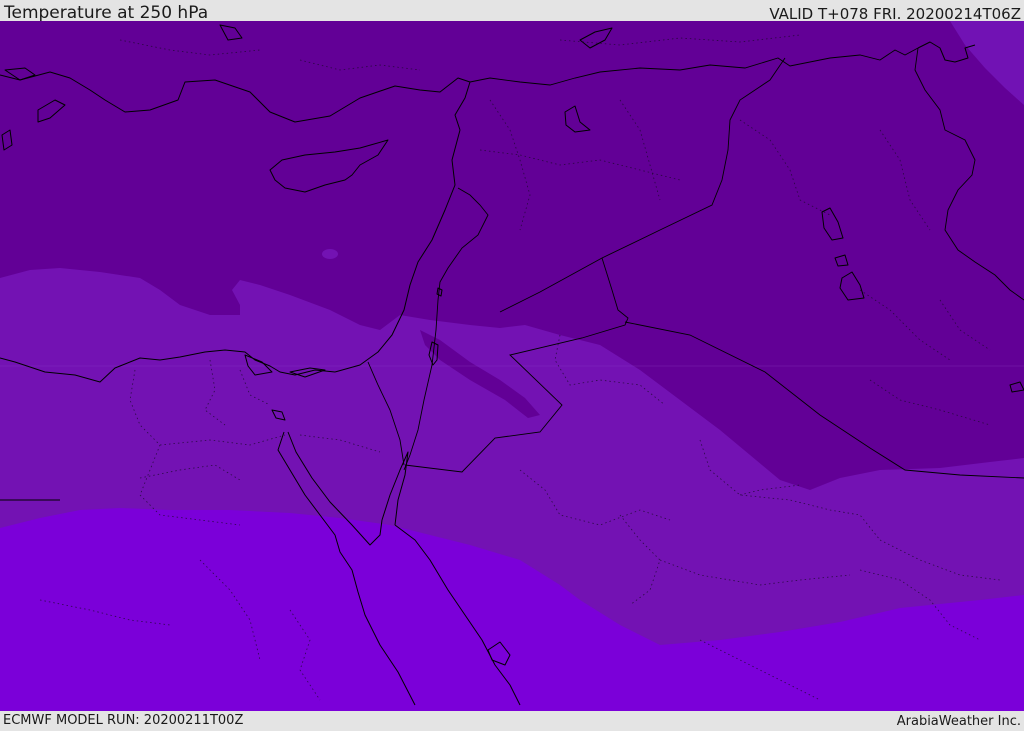 Image resolution: width=1024 pixels, height=731 pixels. Describe the element at coordinates (958, 721) in the screenshot. I see `credit-label: ArabiaWeather Inc.` at that location.